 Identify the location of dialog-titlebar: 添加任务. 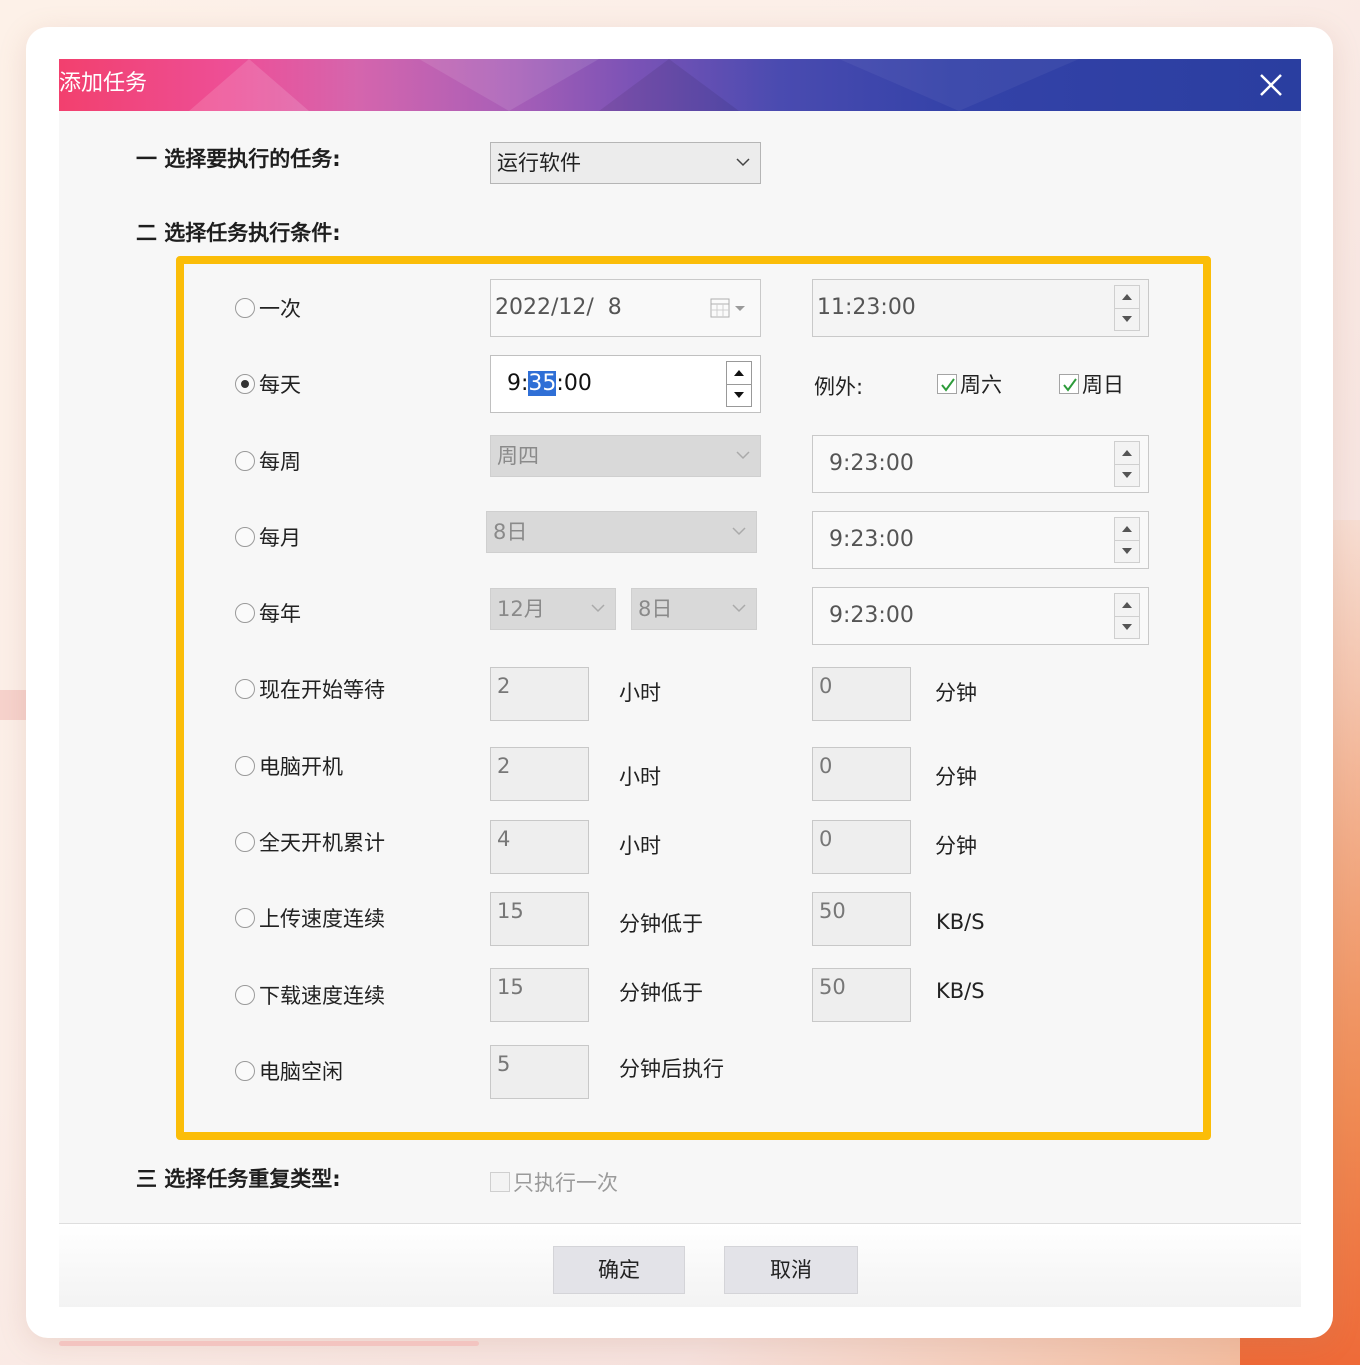
(680, 85).